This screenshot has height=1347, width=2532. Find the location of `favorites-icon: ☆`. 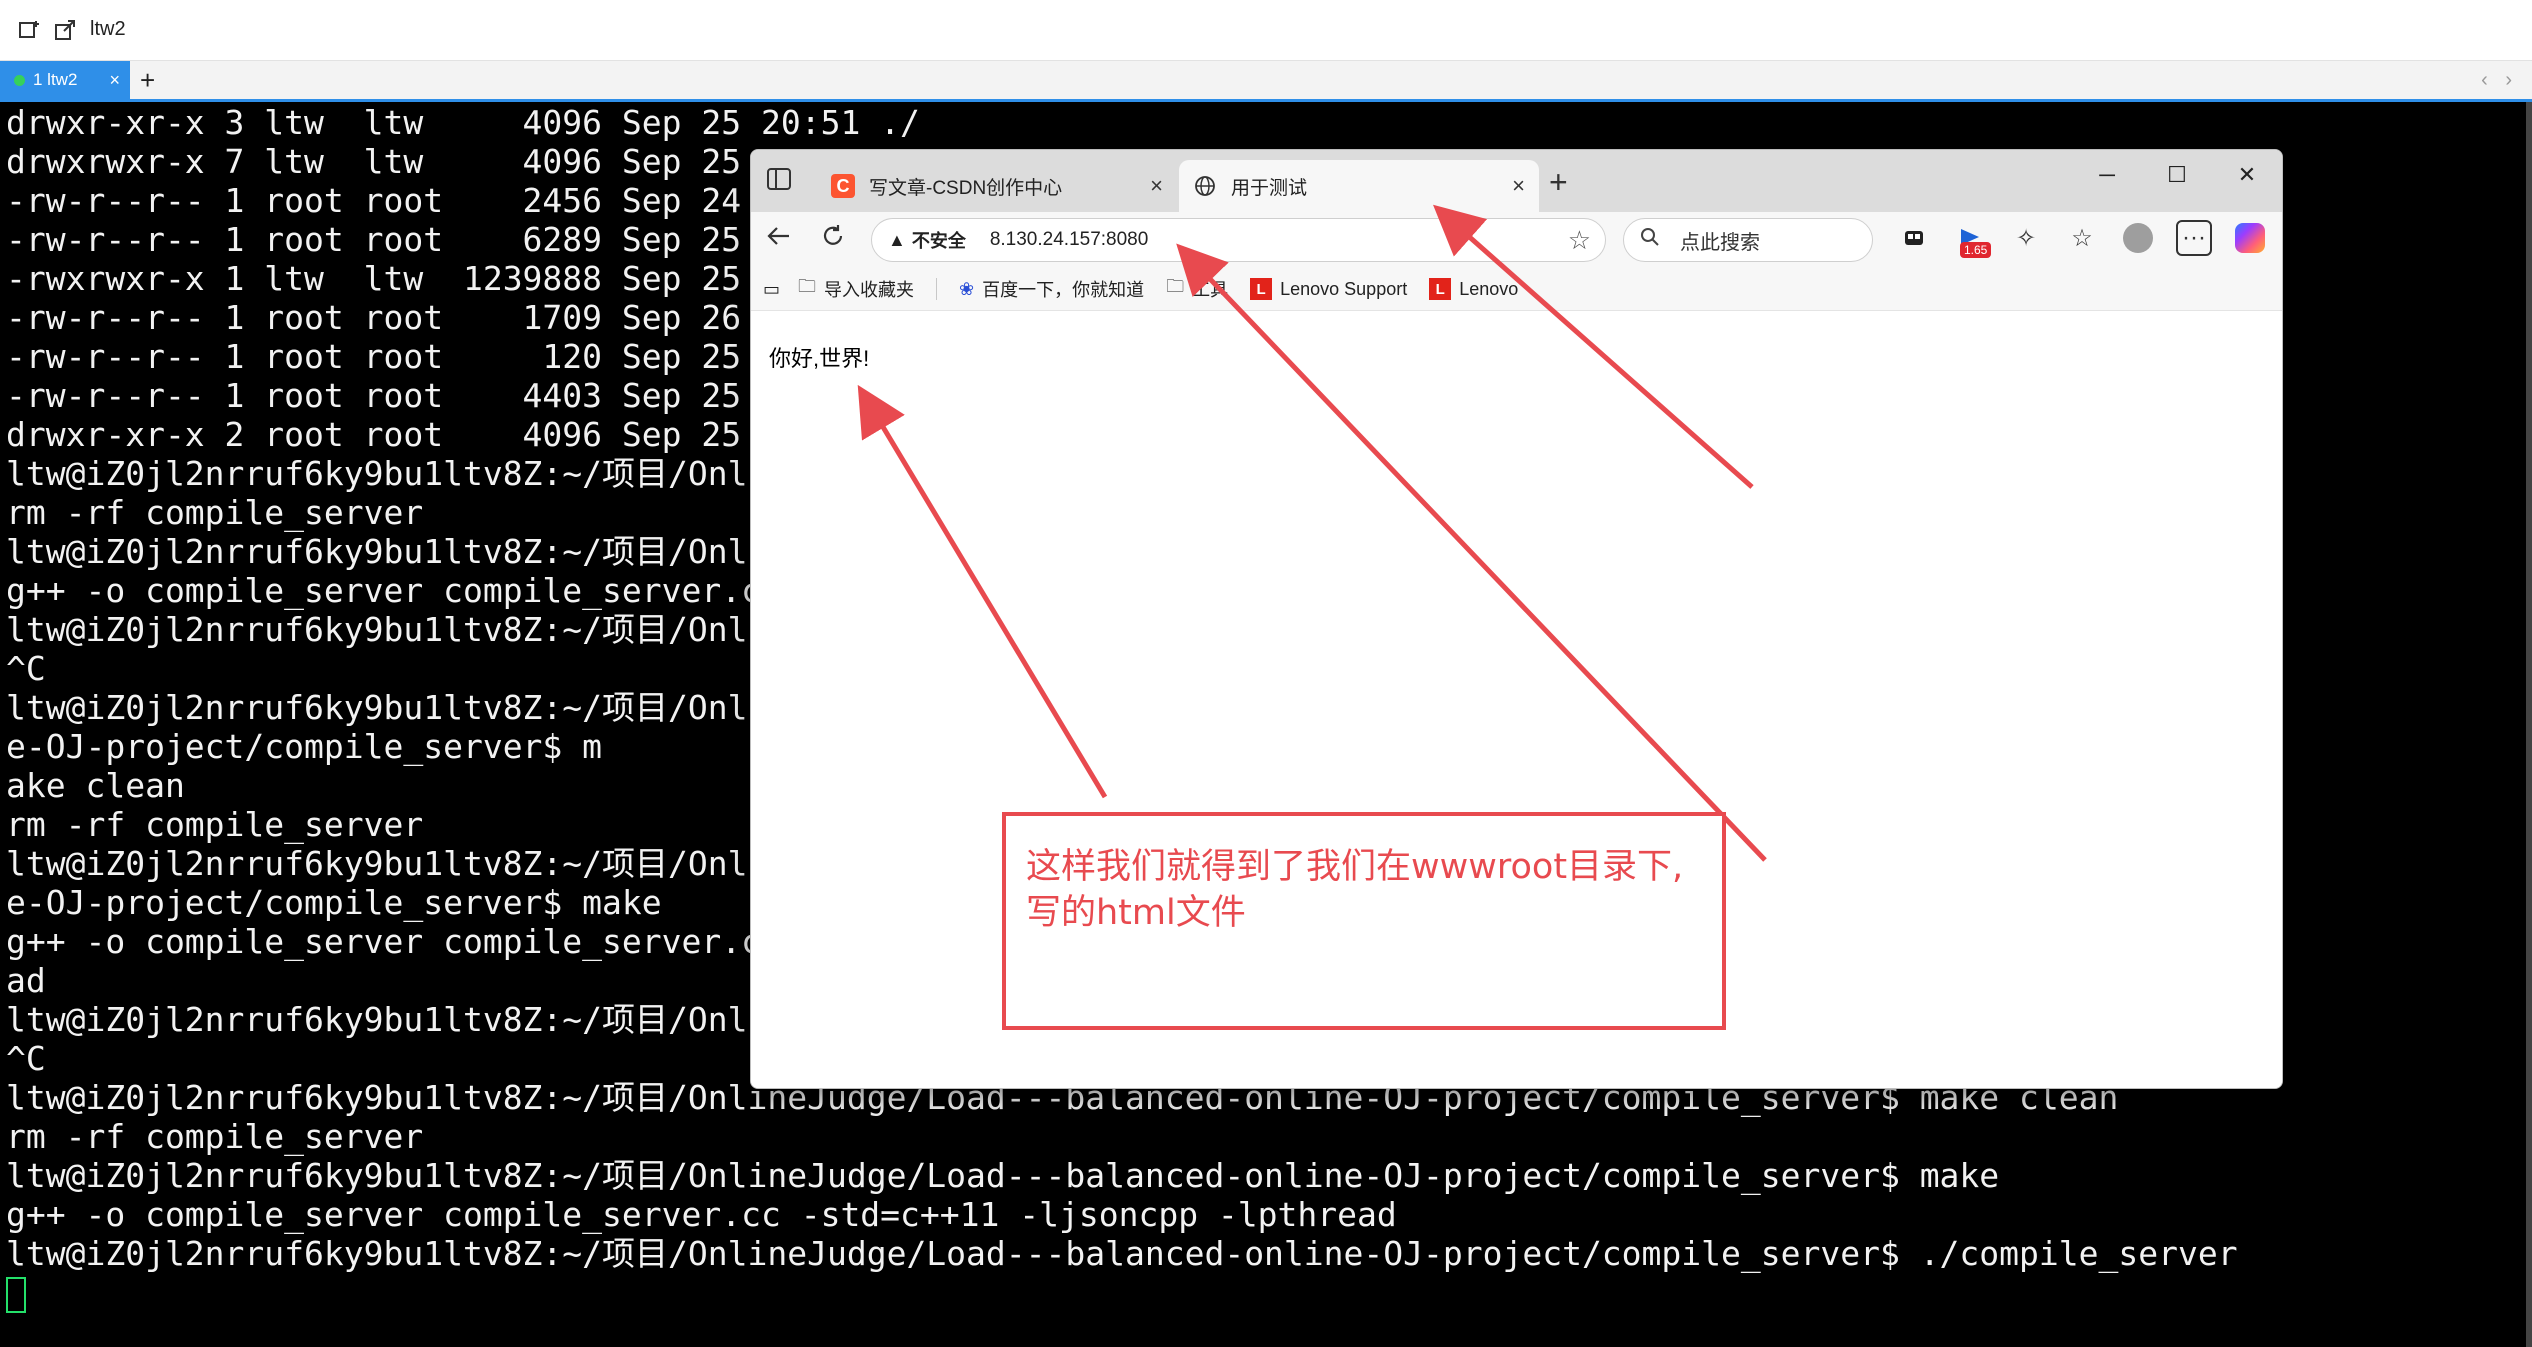

favorites-icon: ☆ is located at coordinates (2082, 238).